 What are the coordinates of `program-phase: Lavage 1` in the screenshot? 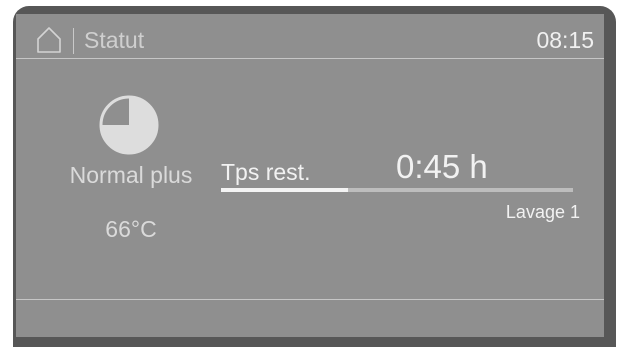 It's located at (542, 212).